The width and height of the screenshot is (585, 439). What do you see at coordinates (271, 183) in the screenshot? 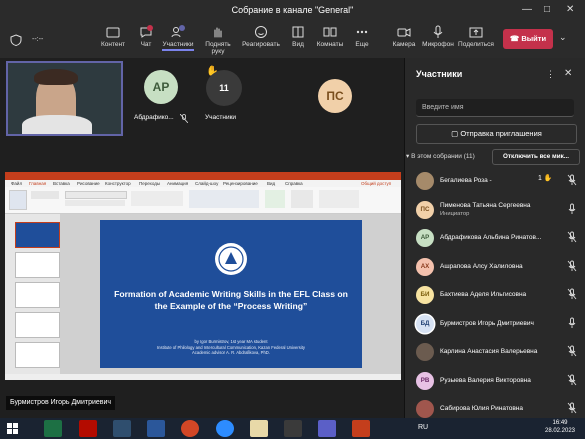
I see `ppt-tab: Вид` at bounding box center [271, 183].